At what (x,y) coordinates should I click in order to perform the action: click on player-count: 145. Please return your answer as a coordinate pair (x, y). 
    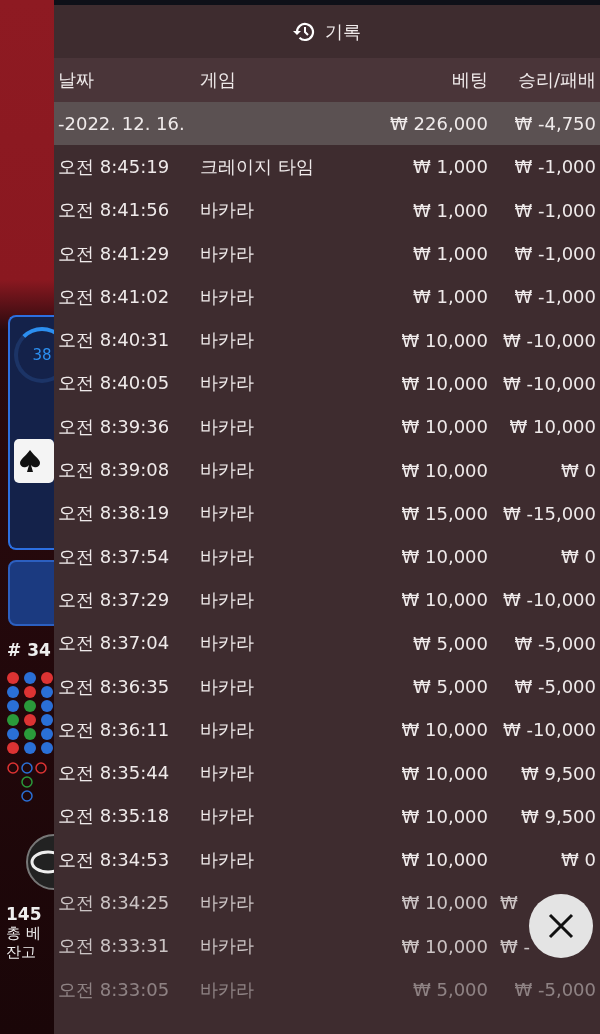
    Looking at the image, I should click on (24, 914).